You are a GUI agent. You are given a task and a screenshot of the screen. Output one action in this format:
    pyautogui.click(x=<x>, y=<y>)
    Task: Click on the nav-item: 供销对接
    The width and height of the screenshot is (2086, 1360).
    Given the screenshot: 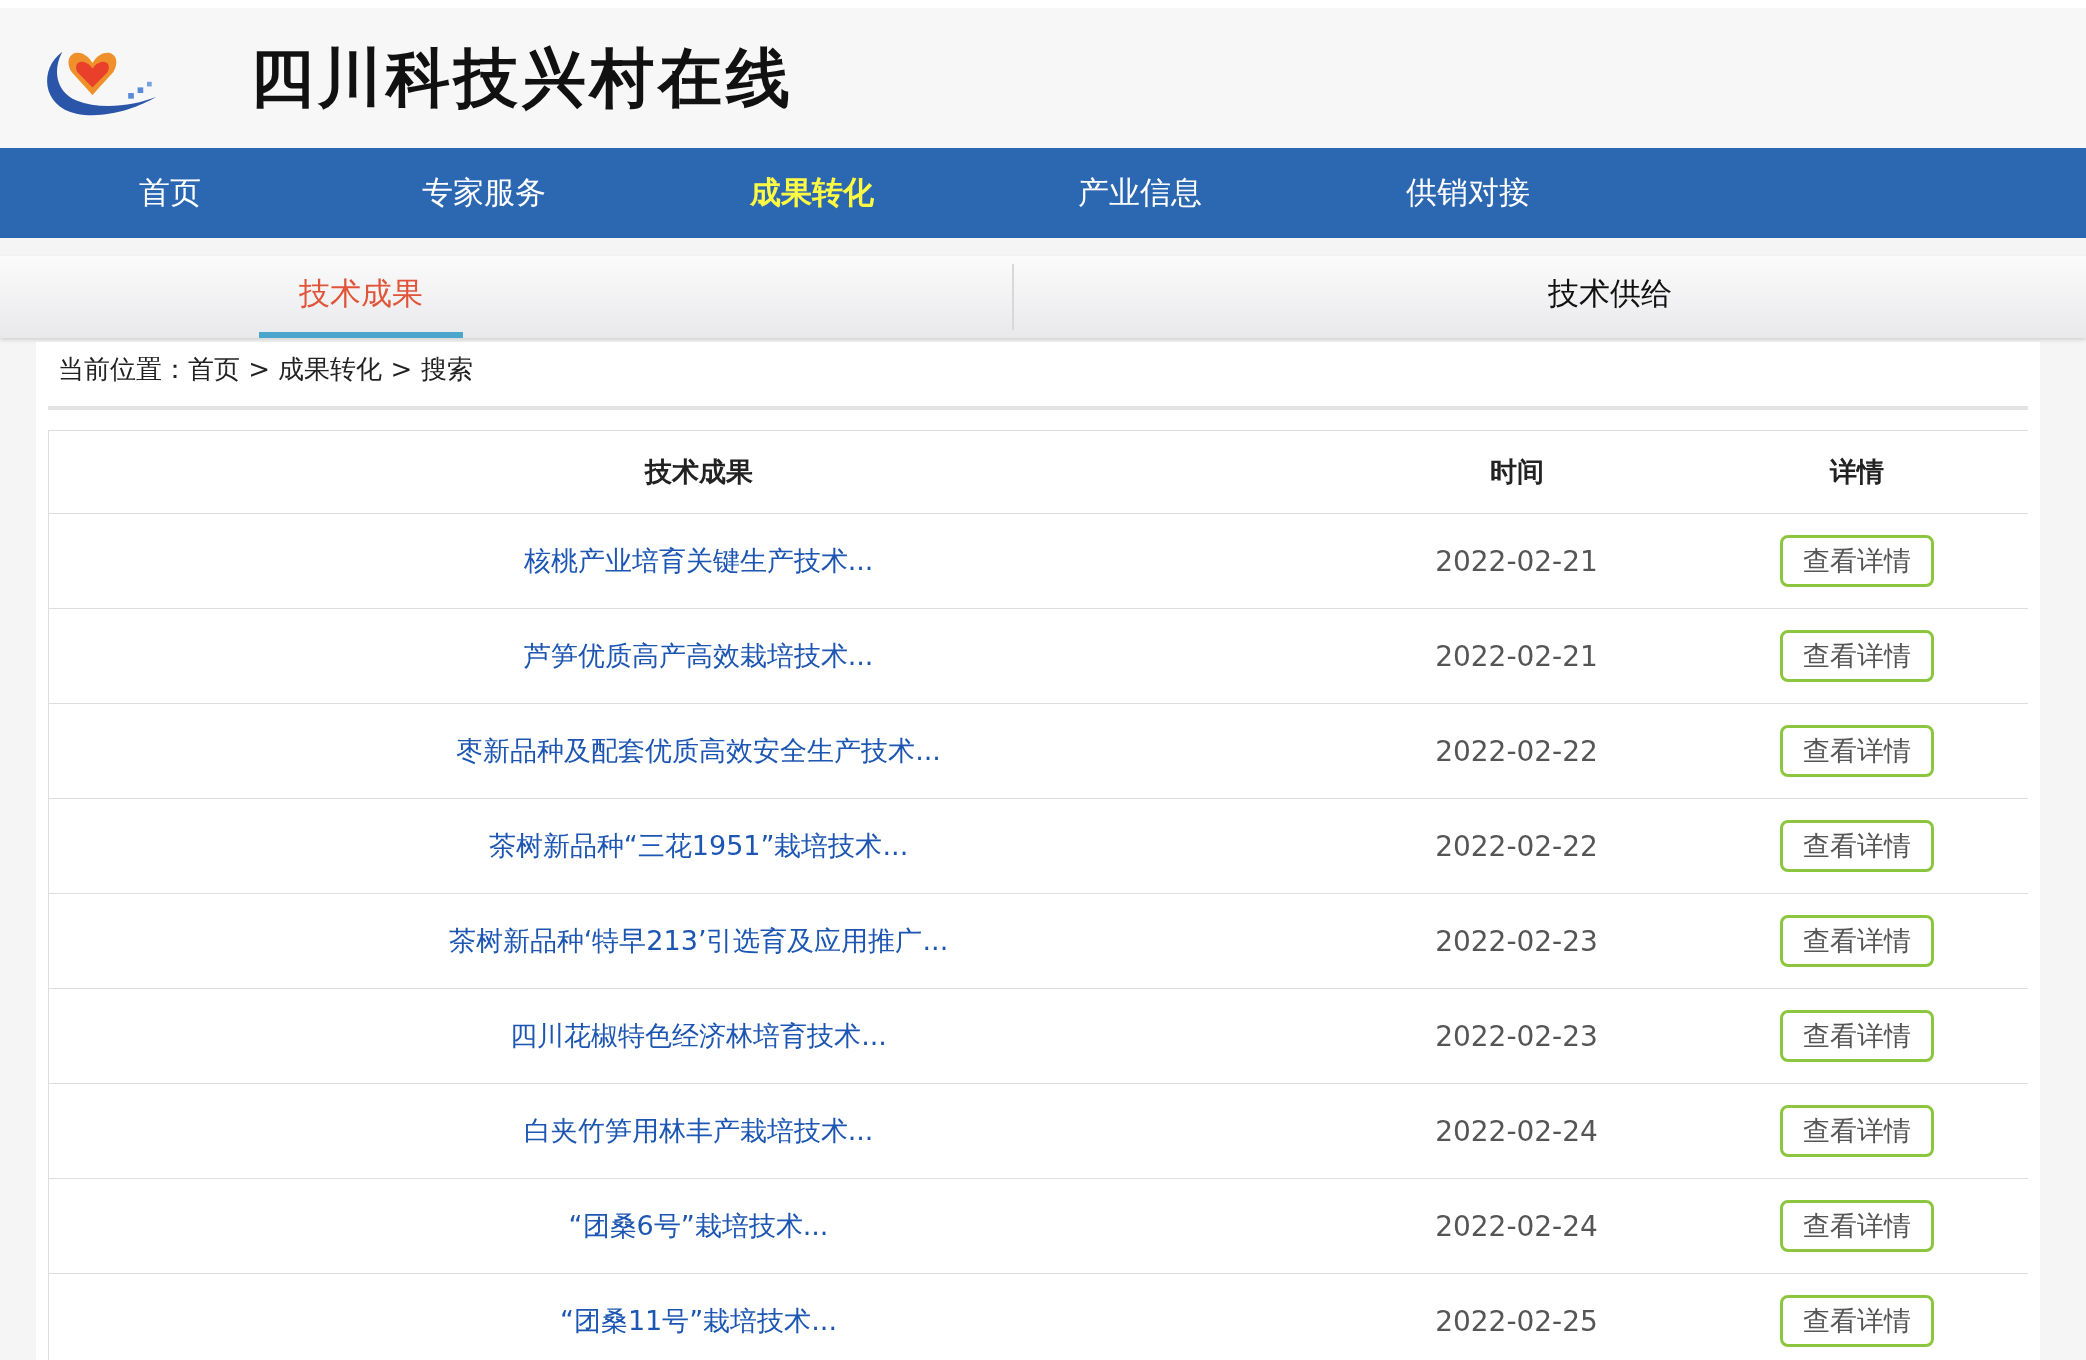 What is the action you would take?
    pyautogui.click(x=1468, y=193)
    